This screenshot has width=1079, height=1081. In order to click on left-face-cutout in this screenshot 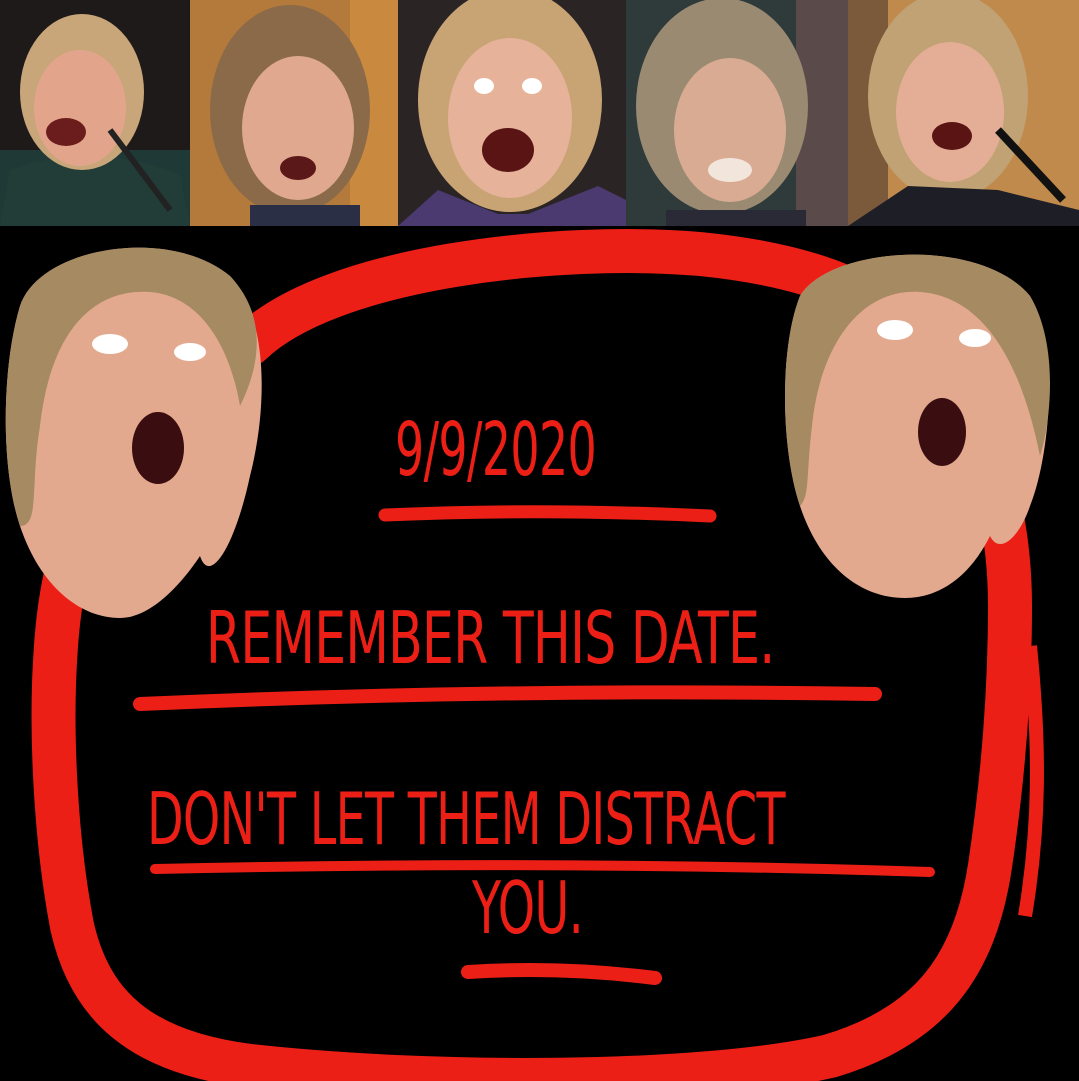, I will do `click(133, 432)`.